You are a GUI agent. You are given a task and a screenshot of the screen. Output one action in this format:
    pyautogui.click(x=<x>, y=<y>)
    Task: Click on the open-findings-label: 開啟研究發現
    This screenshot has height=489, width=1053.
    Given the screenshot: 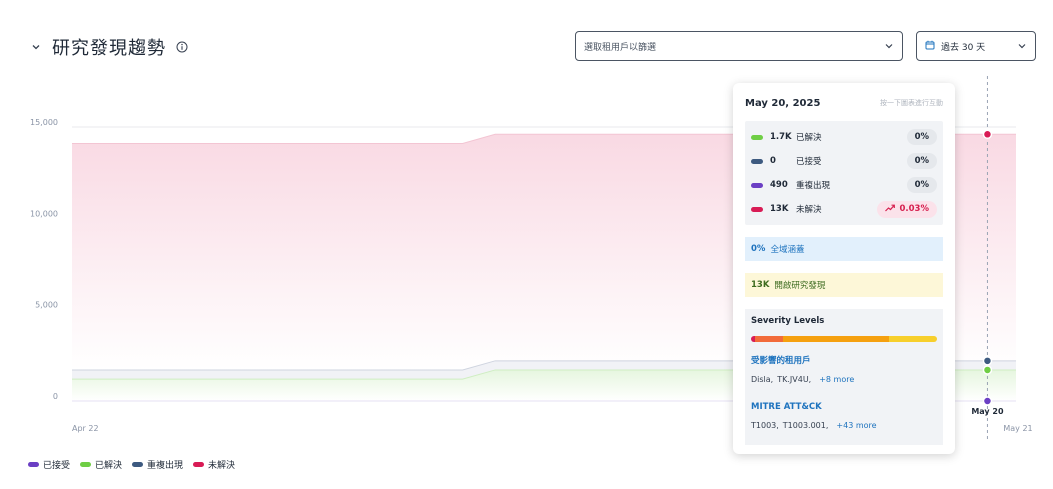 What is the action you would take?
    pyautogui.click(x=800, y=286)
    